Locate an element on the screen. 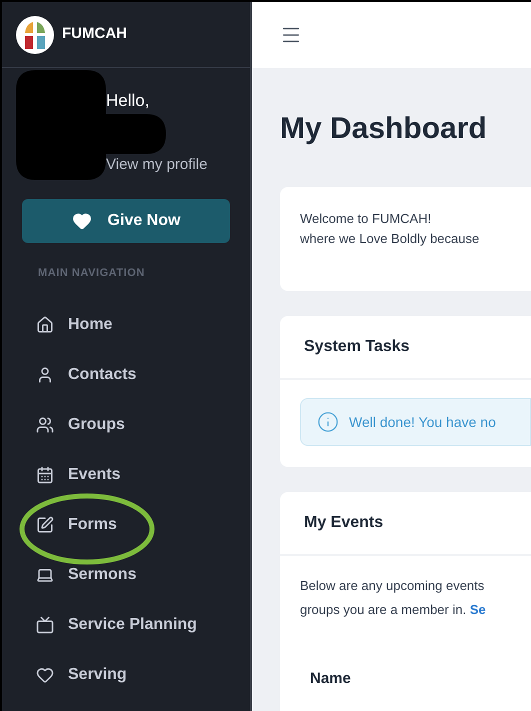 The image size is (531, 711). nav-item: Serving is located at coordinates (126, 675).